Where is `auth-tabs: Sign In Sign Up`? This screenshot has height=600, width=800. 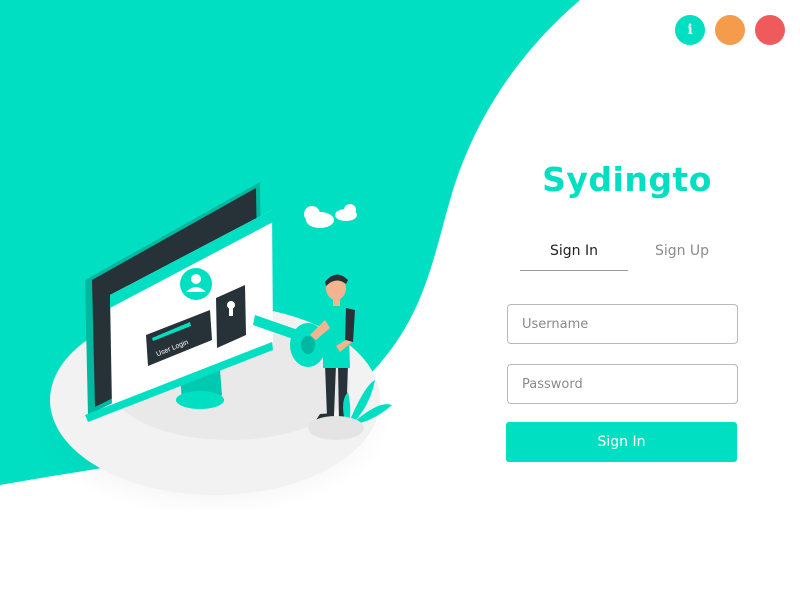
auth-tabs: Sign In Sign Up is located at coordinates (628, 256).